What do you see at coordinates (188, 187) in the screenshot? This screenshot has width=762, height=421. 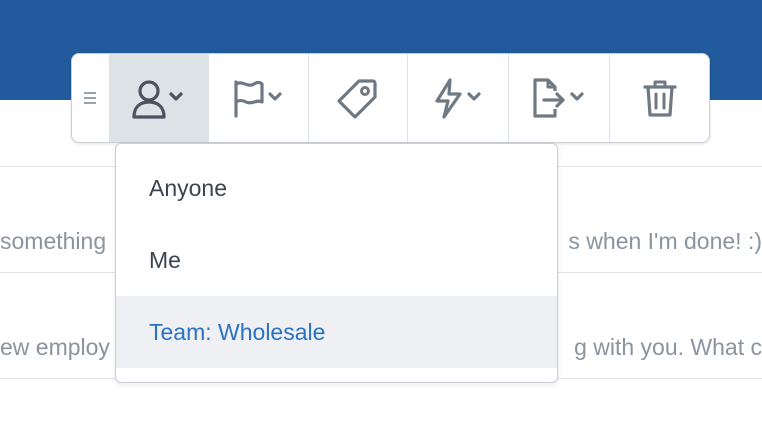 I see `menu-item-label: Anyone` at bounding box center [188, 187].